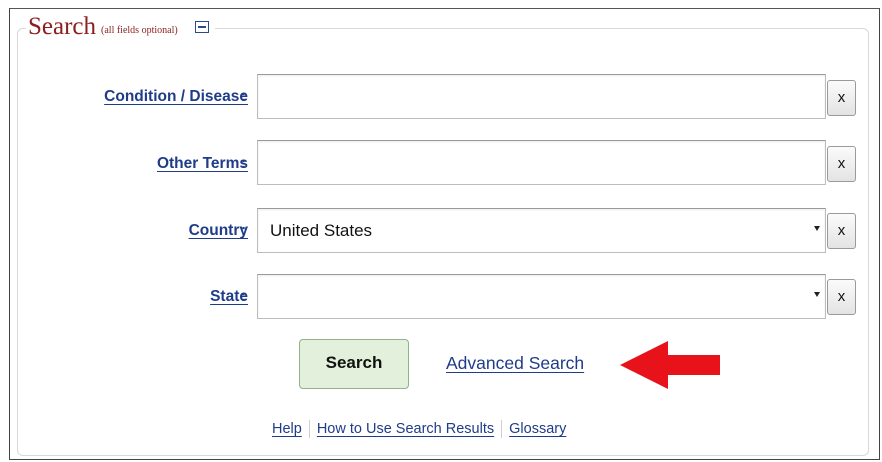  I want to click on other-terms-label: Other Terms, so click(202, 164).